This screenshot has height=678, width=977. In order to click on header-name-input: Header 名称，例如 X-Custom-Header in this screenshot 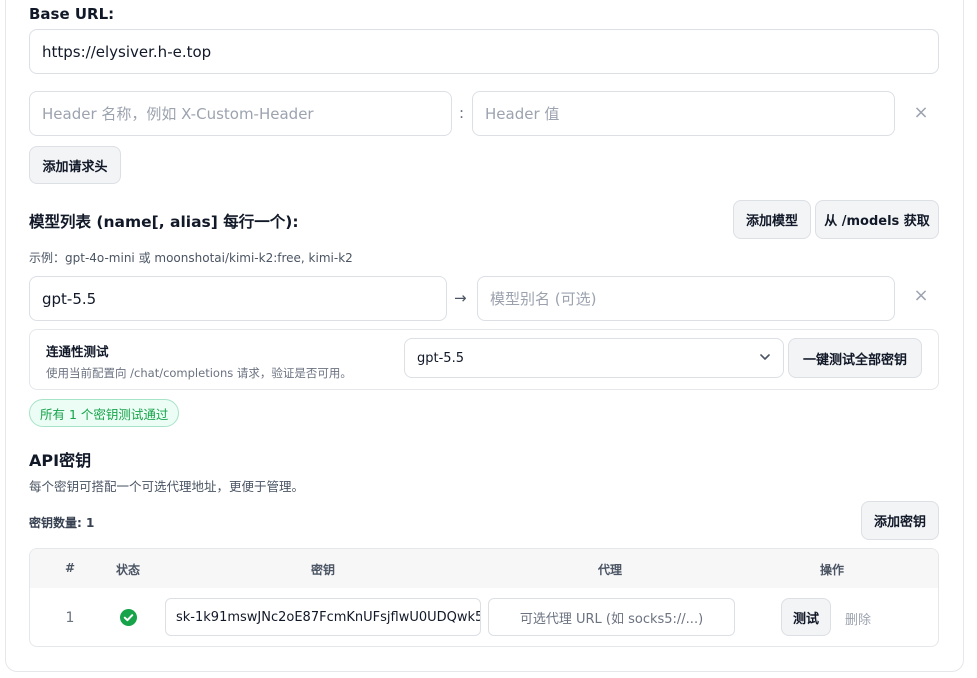, I will do `click(240, 113)`.